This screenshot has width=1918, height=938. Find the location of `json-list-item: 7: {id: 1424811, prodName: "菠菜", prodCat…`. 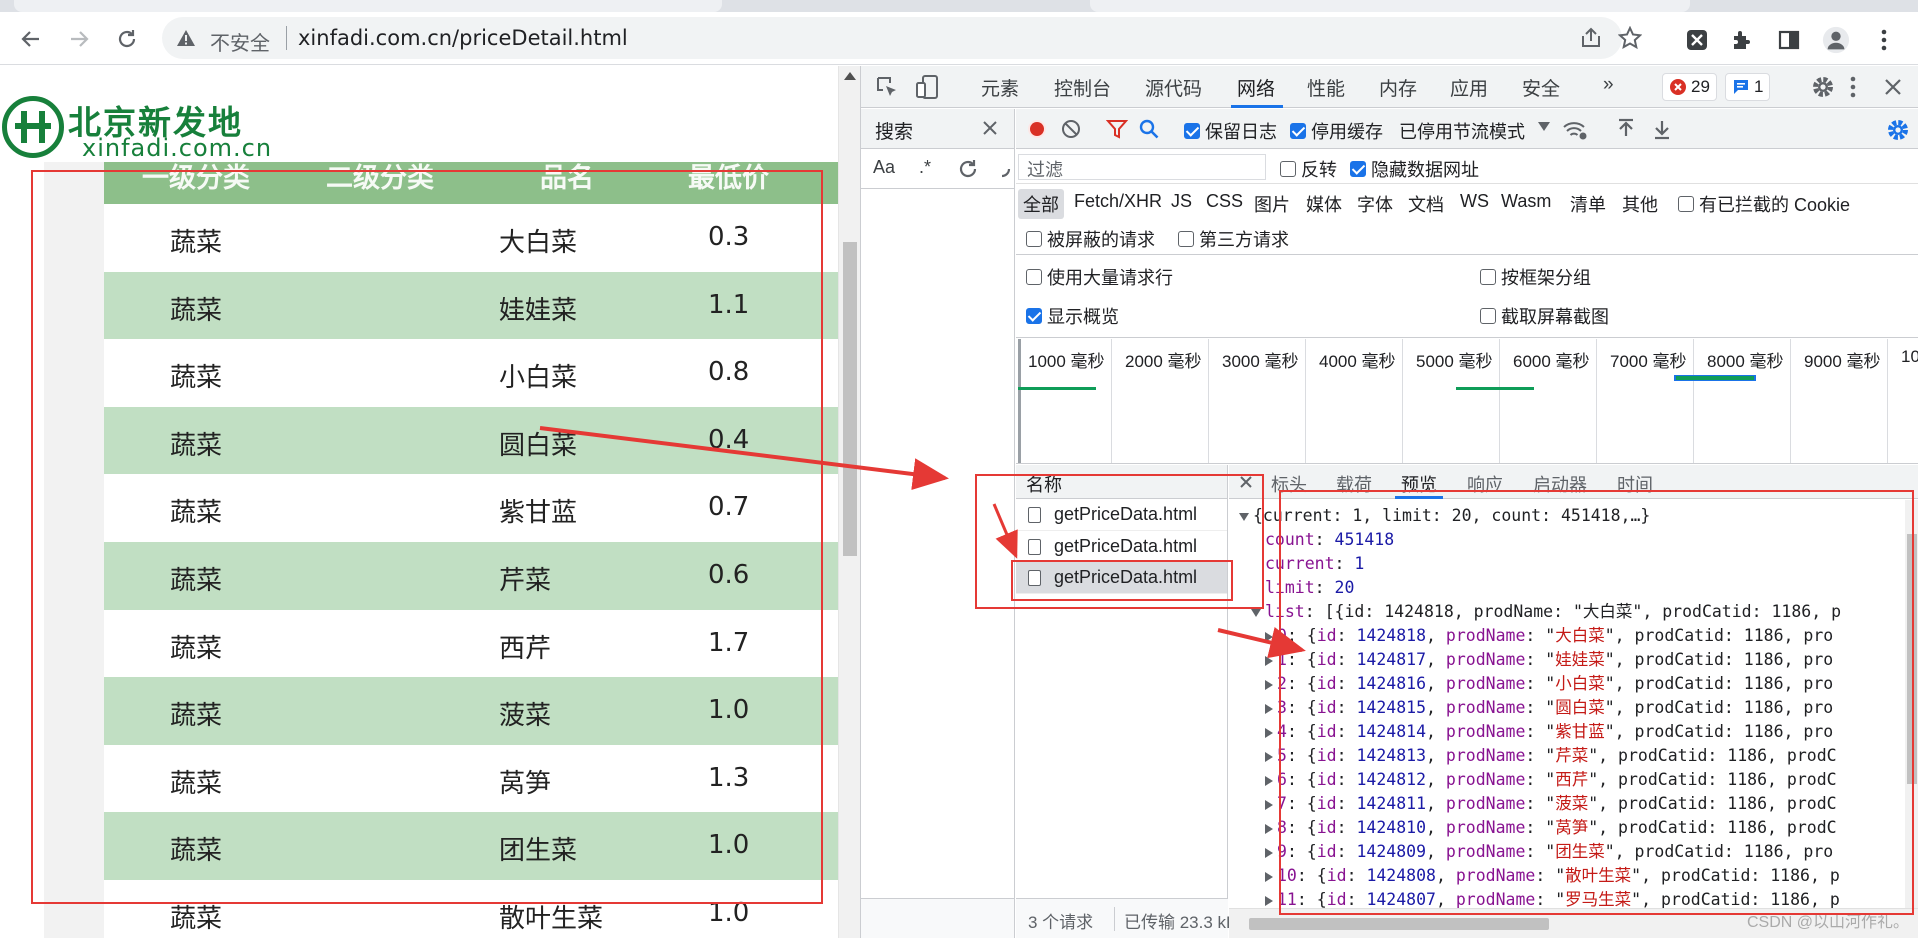

json-list-item: 7: {id: 1424811, prodName: "菠菜", prodCat… is located at coordinates (1551, 804).